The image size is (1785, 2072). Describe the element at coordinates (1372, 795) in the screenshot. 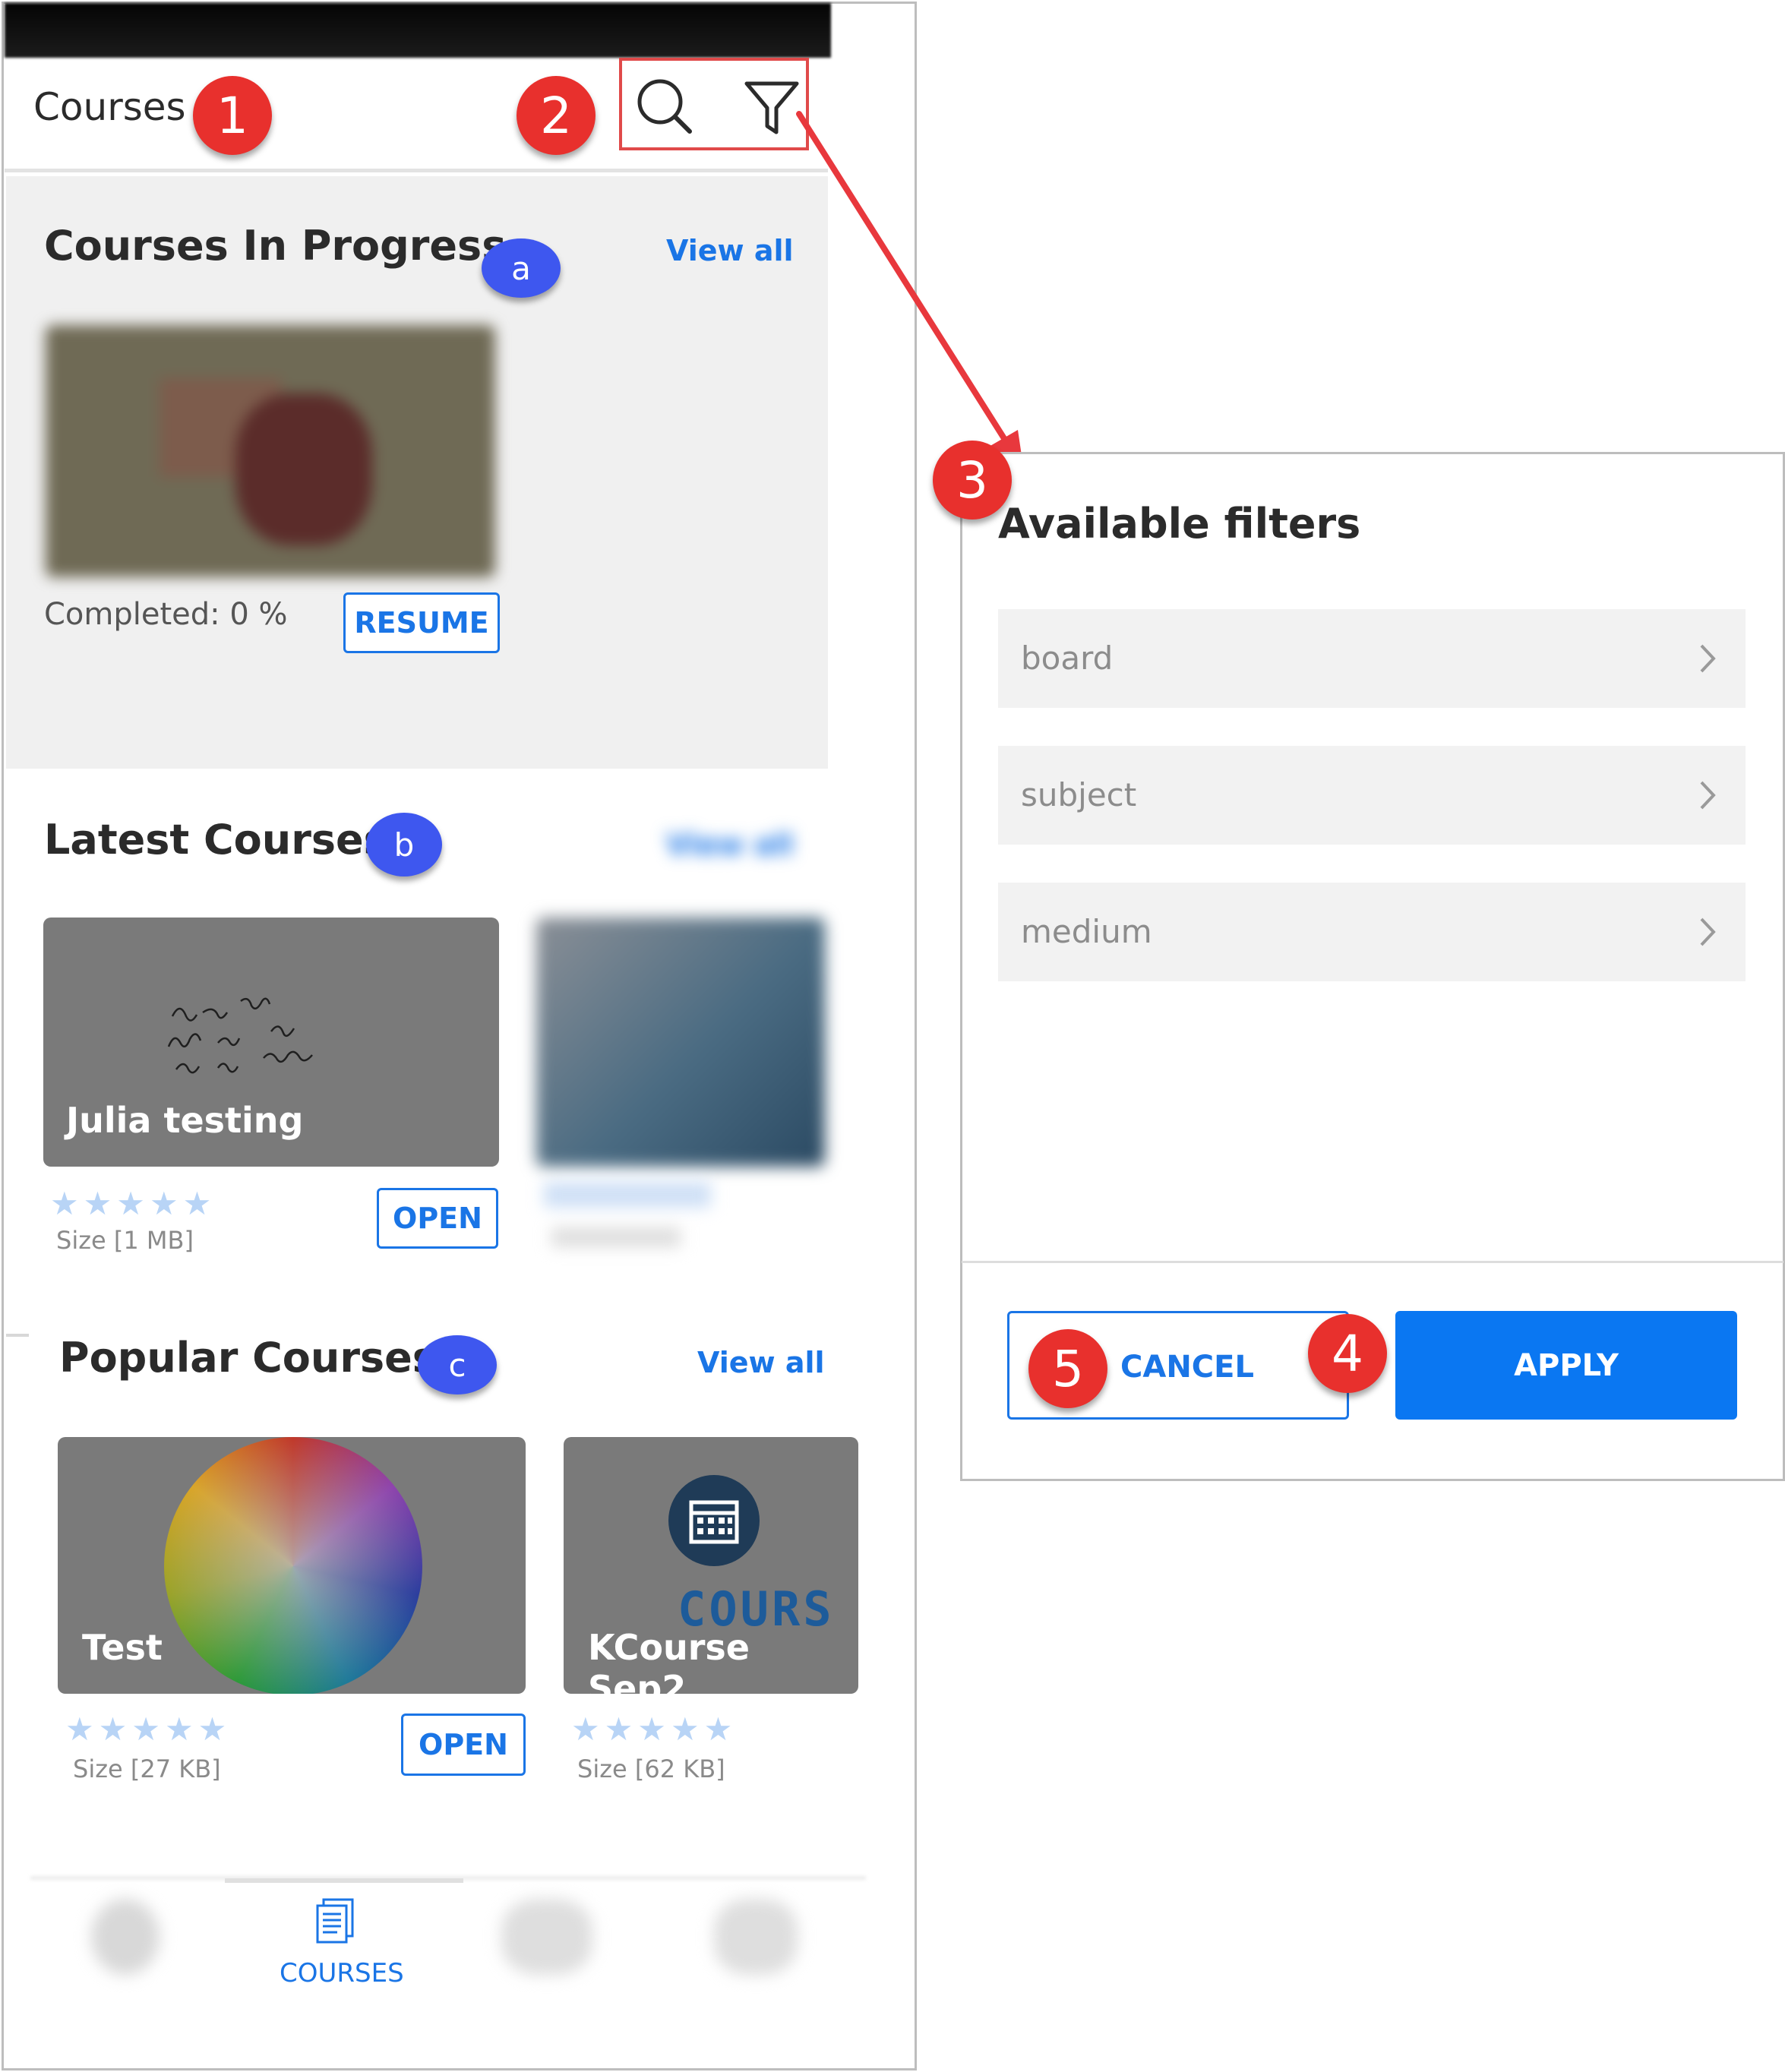

I see `filter-row-subject: subject` at that location.